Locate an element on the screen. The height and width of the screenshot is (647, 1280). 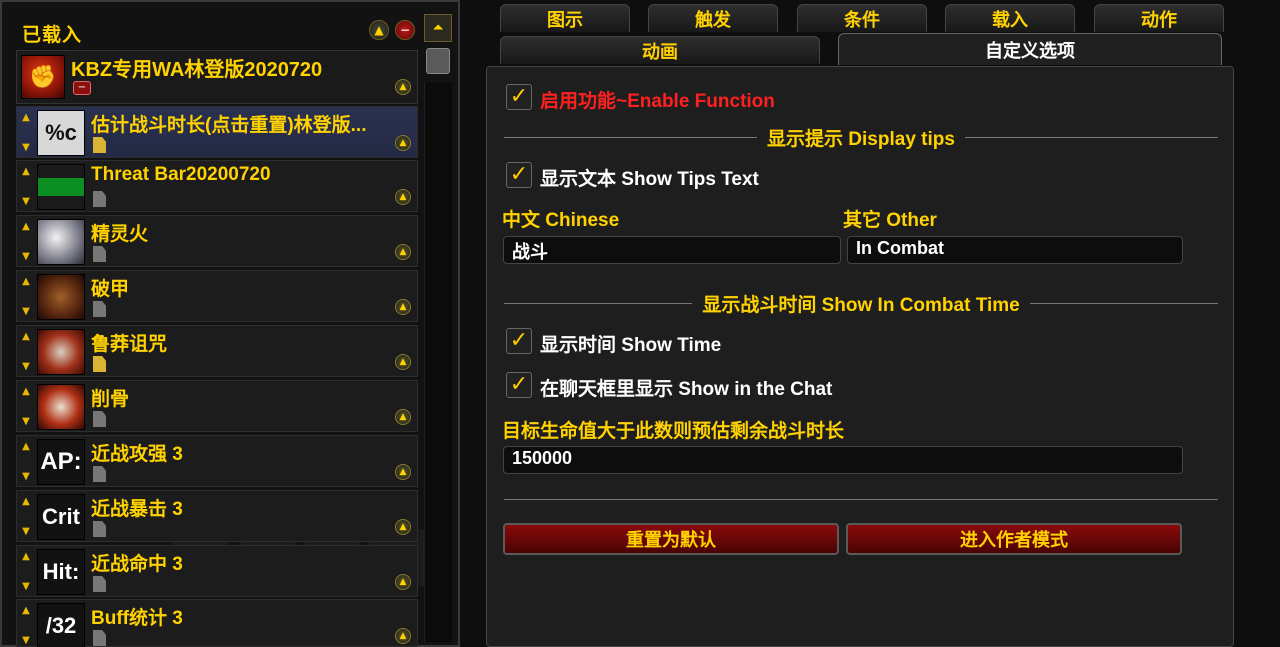
display-tips-section: 显示提示 Display tips is located at coordinates (861, 137).